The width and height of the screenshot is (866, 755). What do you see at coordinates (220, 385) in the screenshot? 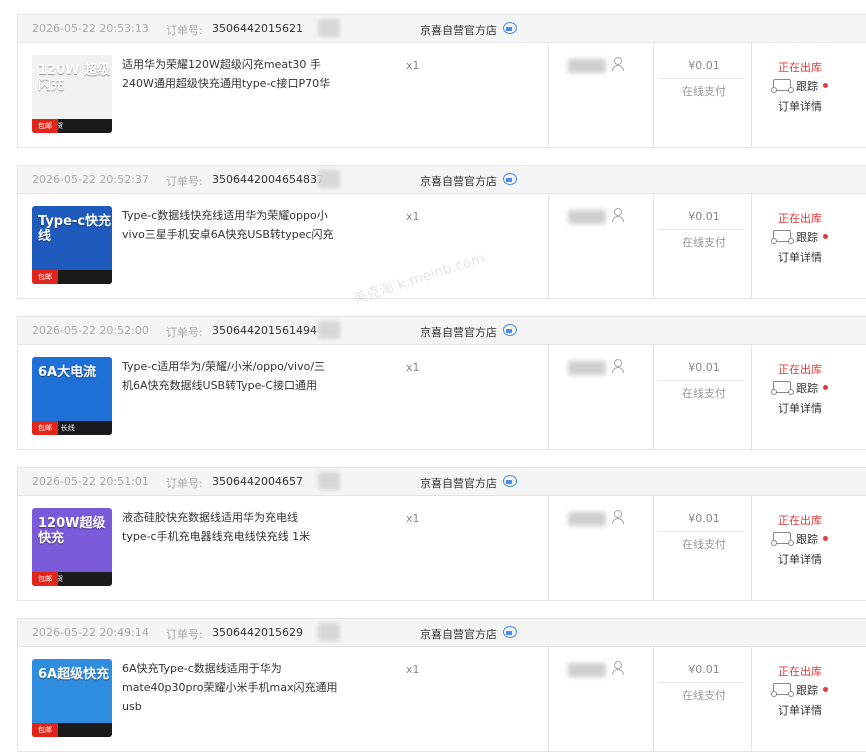
I see `product-title-line2: 机6A快充数据线USB转Type-C接口通用` at bounding box center [220, 385].